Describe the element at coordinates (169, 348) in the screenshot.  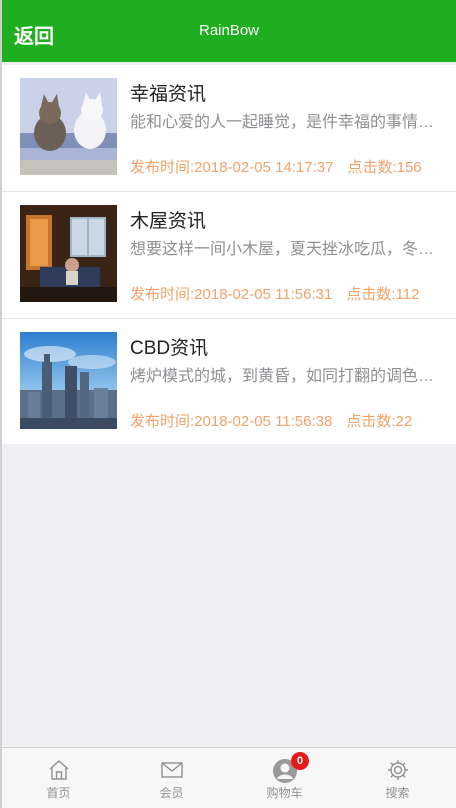
I see `news-title: CBD资讯` at that location.